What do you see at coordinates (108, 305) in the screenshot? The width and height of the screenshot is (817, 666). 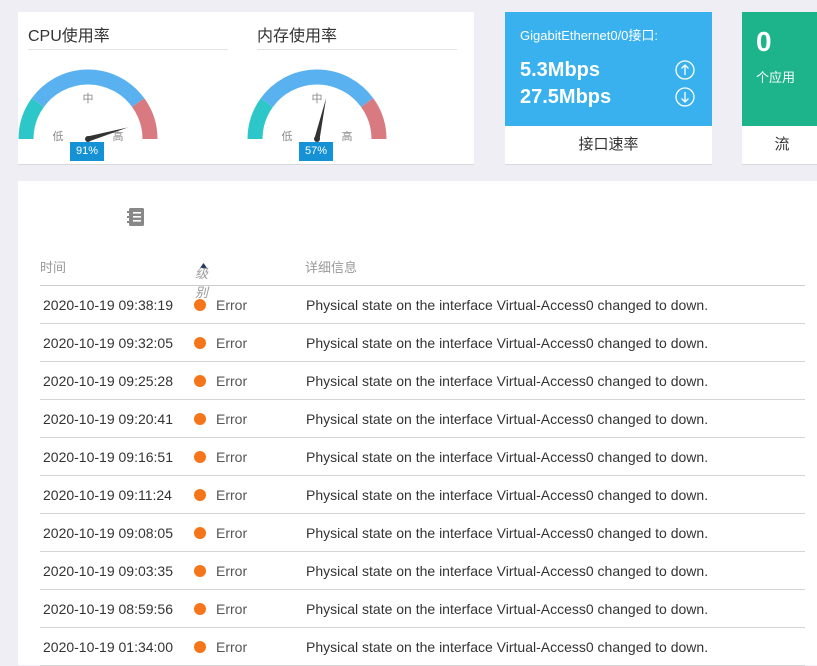 I see `log-time: 2020-10-19 09:38:19` at bounding box center [108, 305].